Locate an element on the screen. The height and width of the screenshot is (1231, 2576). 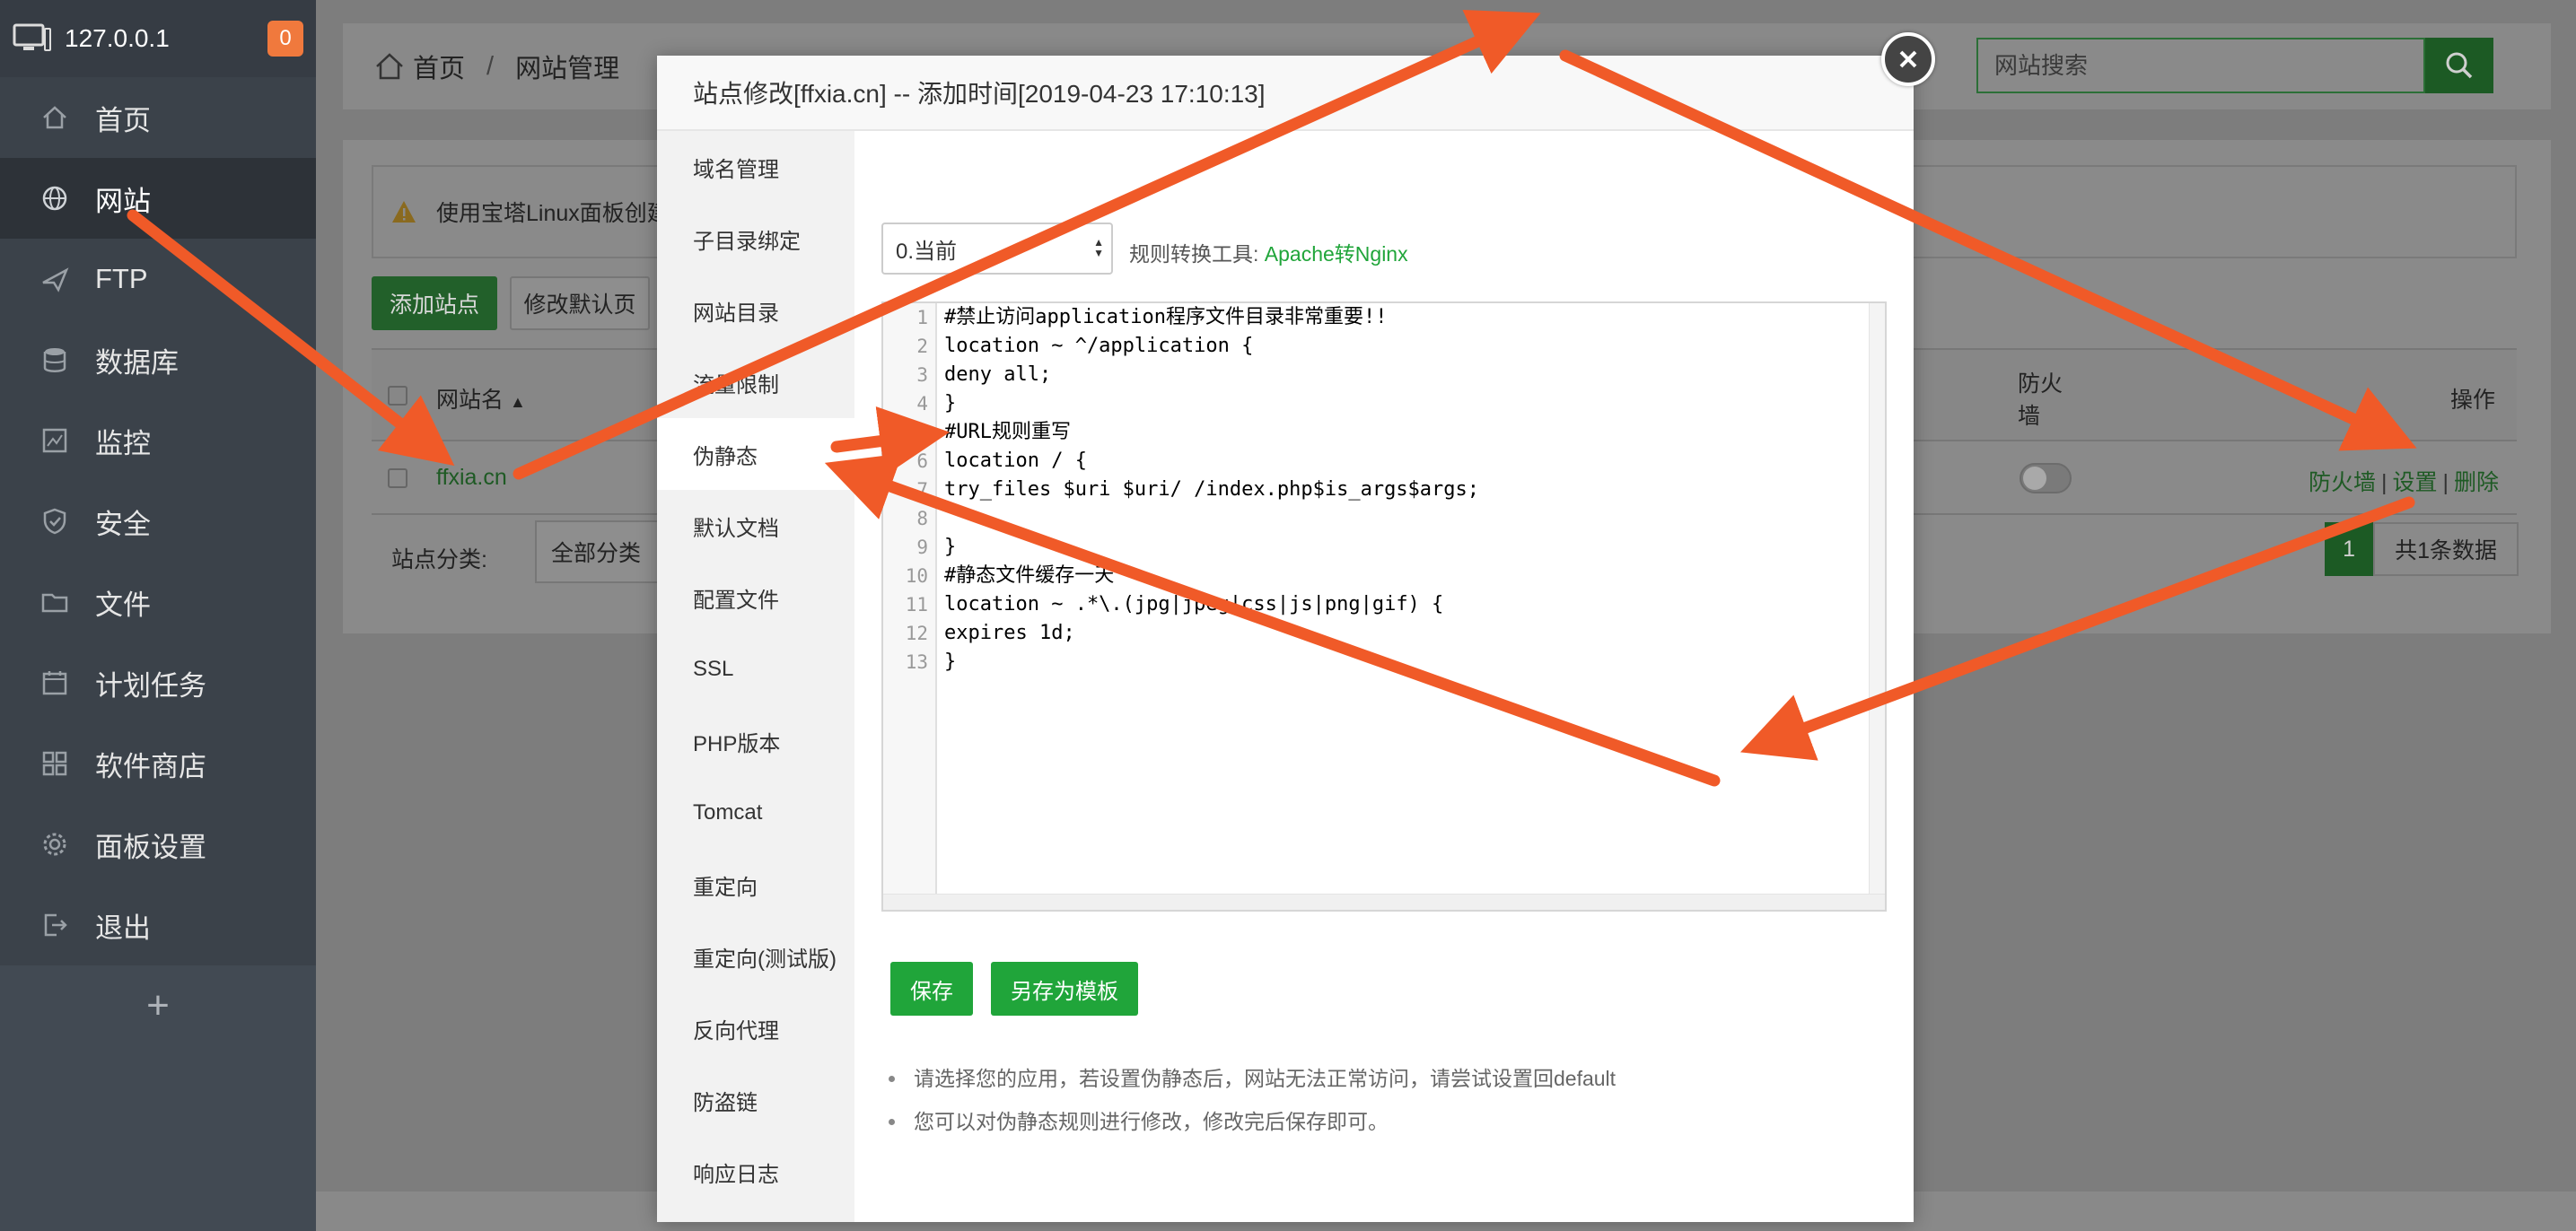
line-number: 3 is located at coordinates (922, 375).